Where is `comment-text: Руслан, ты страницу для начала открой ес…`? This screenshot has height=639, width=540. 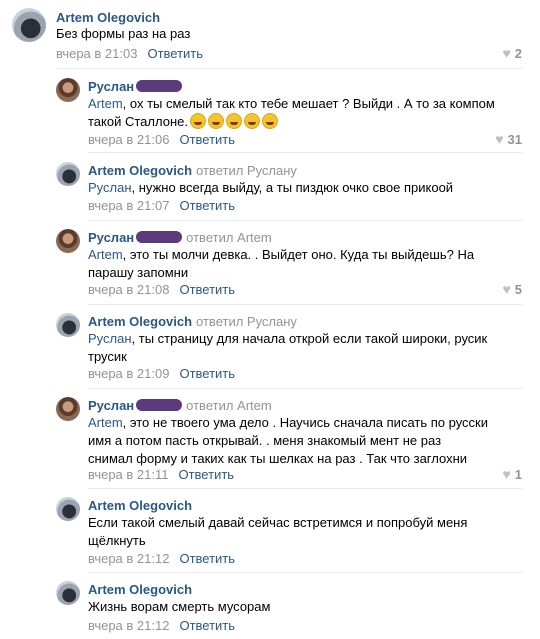 comment-text: Руслан, ты страницу для начала открой ес… is located at coordinates (298, 348).